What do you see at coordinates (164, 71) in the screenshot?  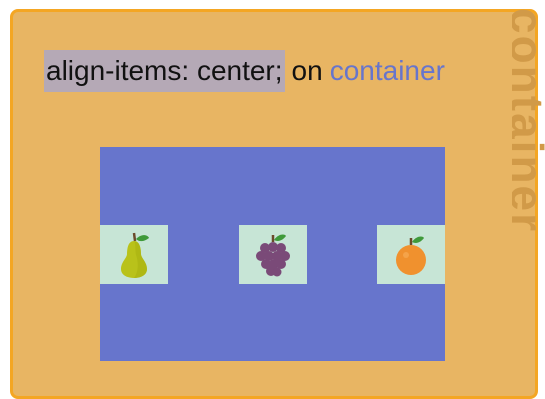 I see `css-code-snippet: align-items: center;` at bounding box center [164, 71].